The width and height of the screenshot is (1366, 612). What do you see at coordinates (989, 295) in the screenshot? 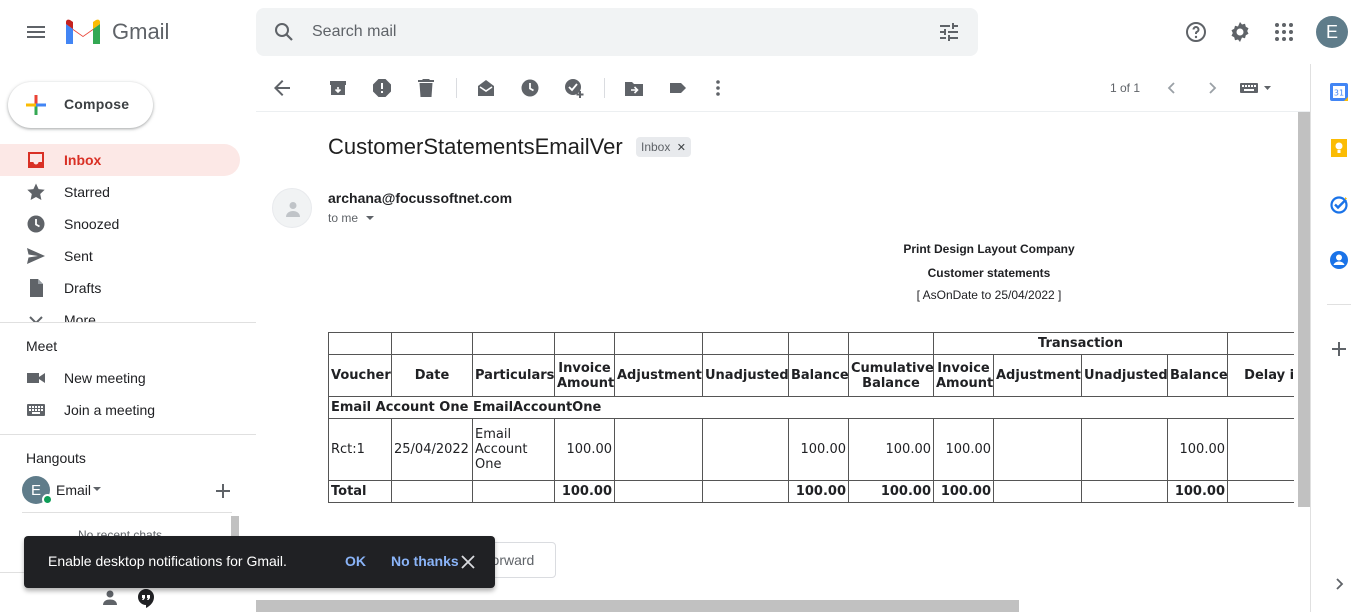
I see `report-date-range: [ AsOnDate to 25/04/2022 ]` at bounding box center [989, 295].